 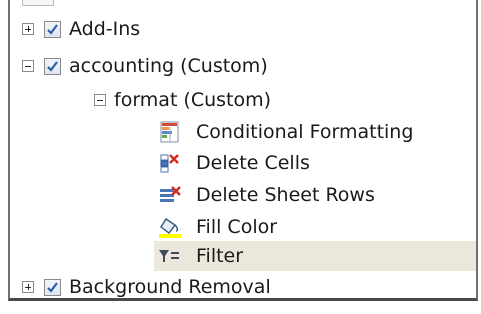 I want to click on tree-item-format-custom: format (Custom), so click(x=274, y=100).